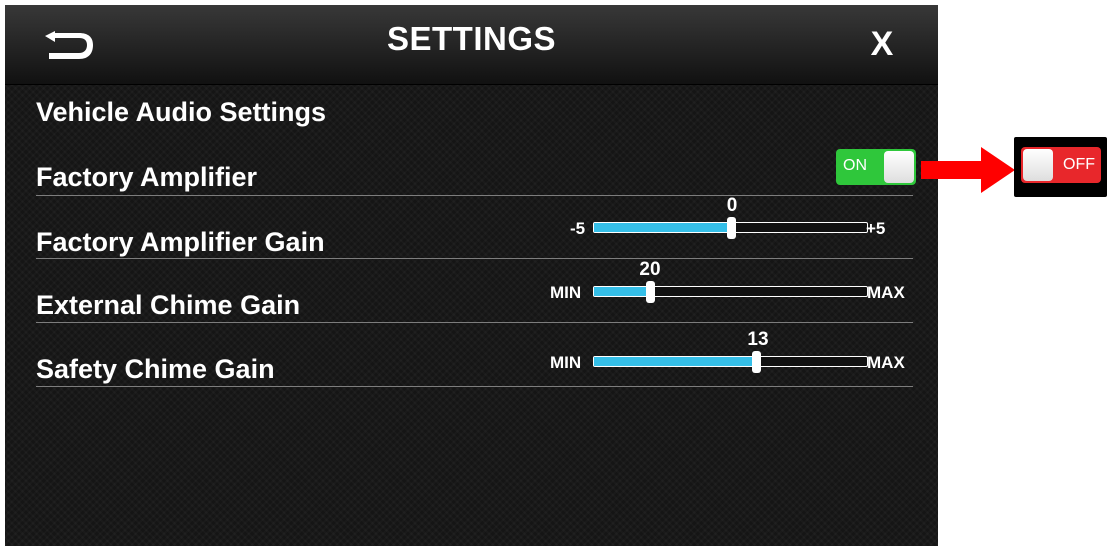 The width and height of the screenshot is (1109, 549). Describe the element at coordinates (876, 228) in the screenshot. I see `slider-max-label: +5` at that location.